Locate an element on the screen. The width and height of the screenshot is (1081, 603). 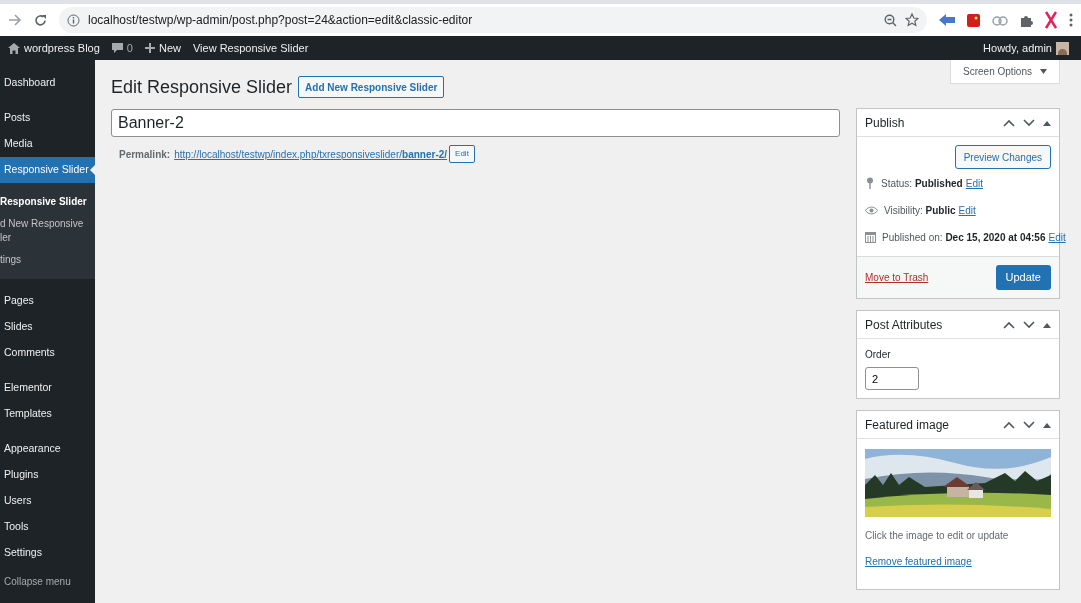
account-link: Howdy, admin is located at coordinates (1017, 48).